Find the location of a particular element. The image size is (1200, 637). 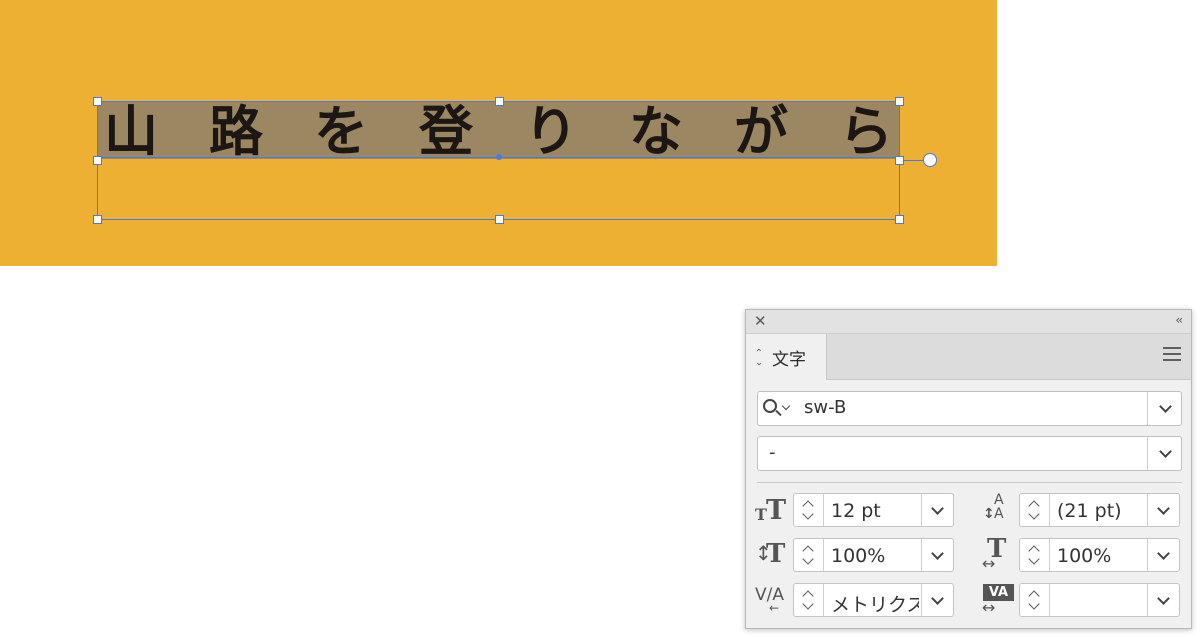

handle-top-right is located at coordinates (899, 101).